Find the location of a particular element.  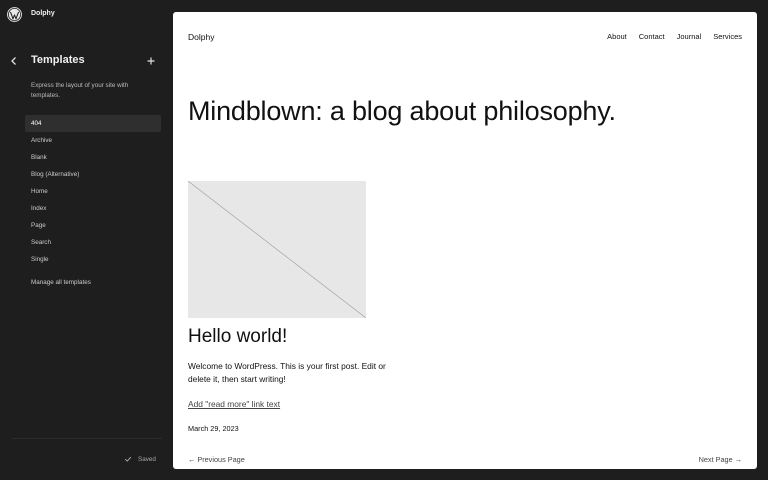

template-item-search: Search is located at coordinates (93, 242).